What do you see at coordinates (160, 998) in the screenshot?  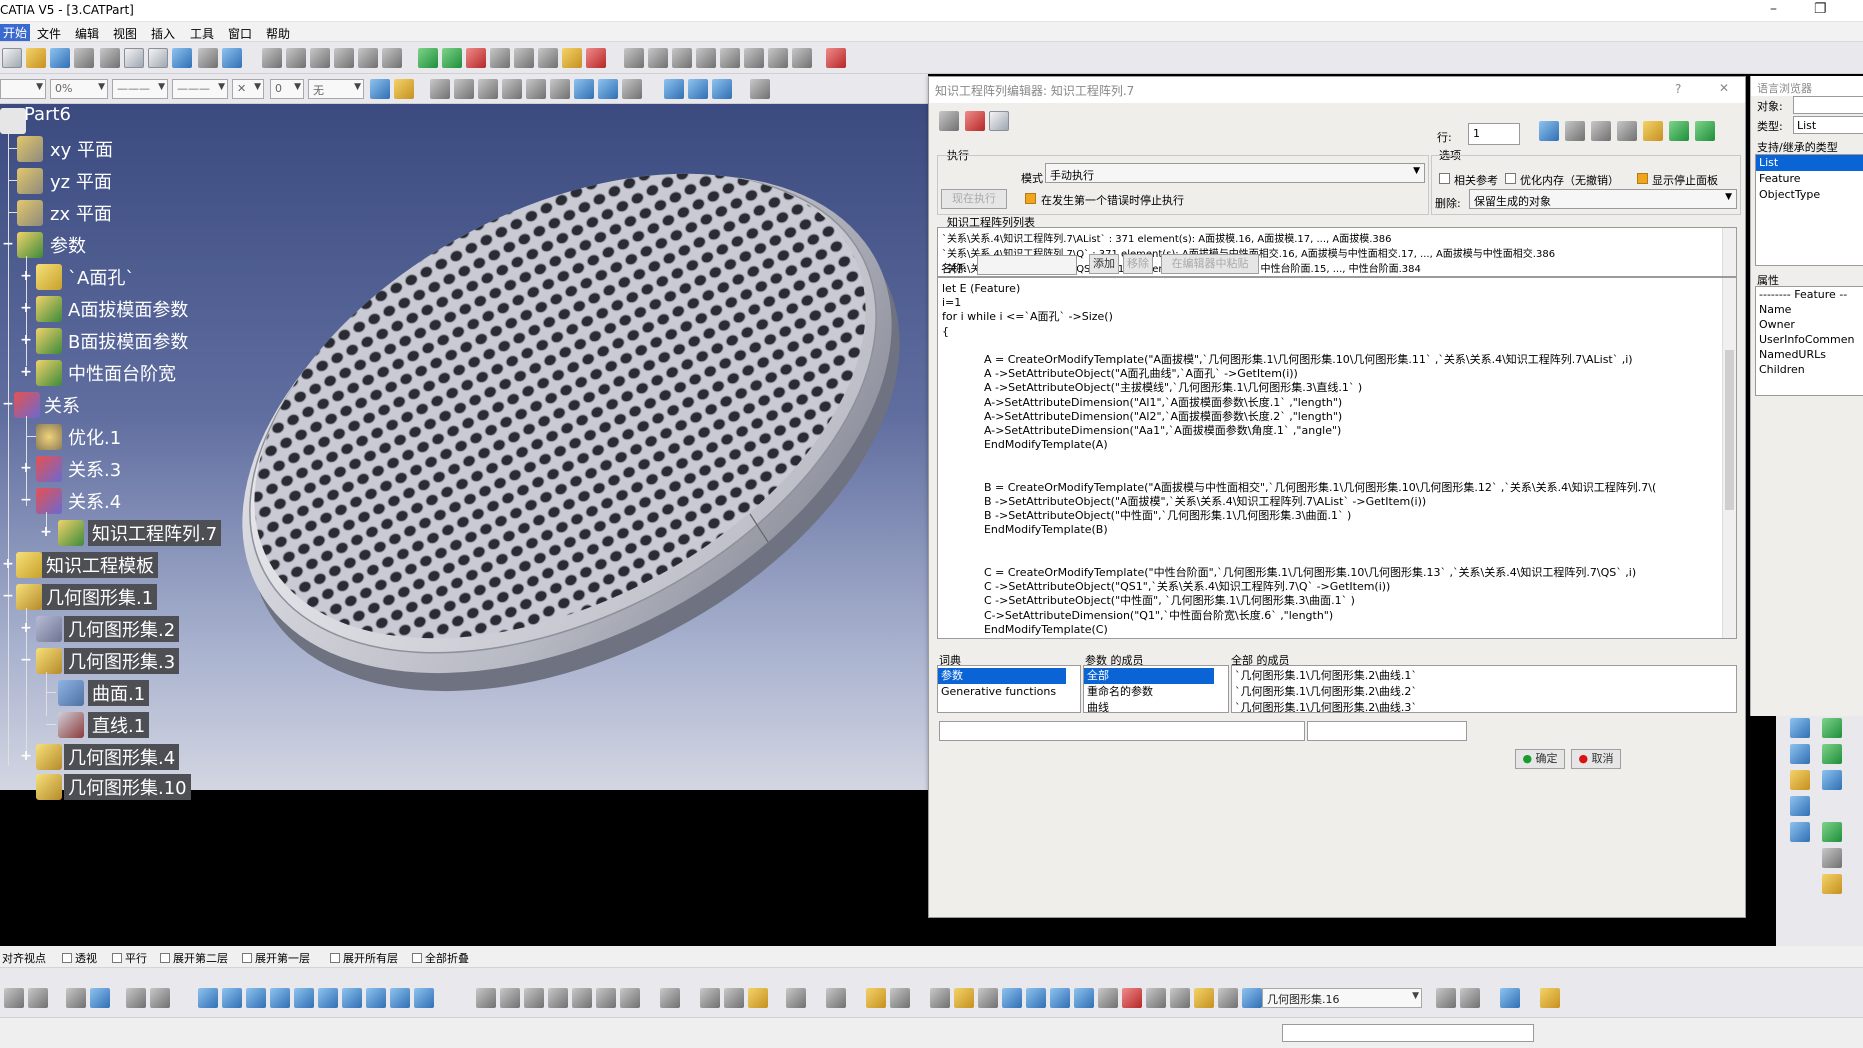 I see `swap-icon` at bounding box center [160, 998].